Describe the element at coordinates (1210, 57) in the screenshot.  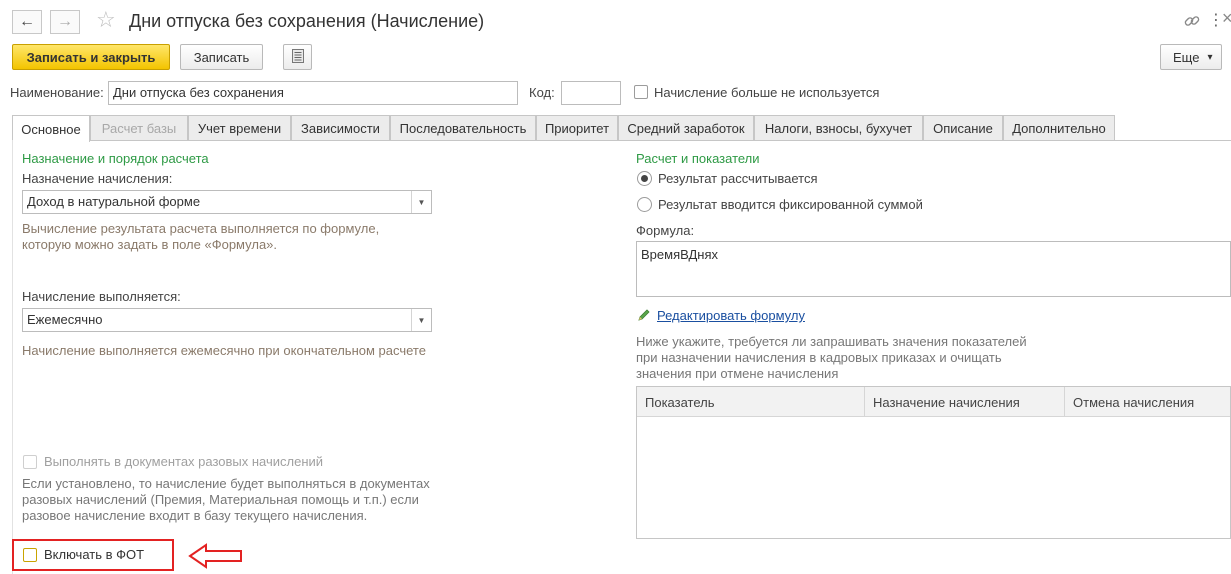
I see `caret-down-icon: ▾` at that location.